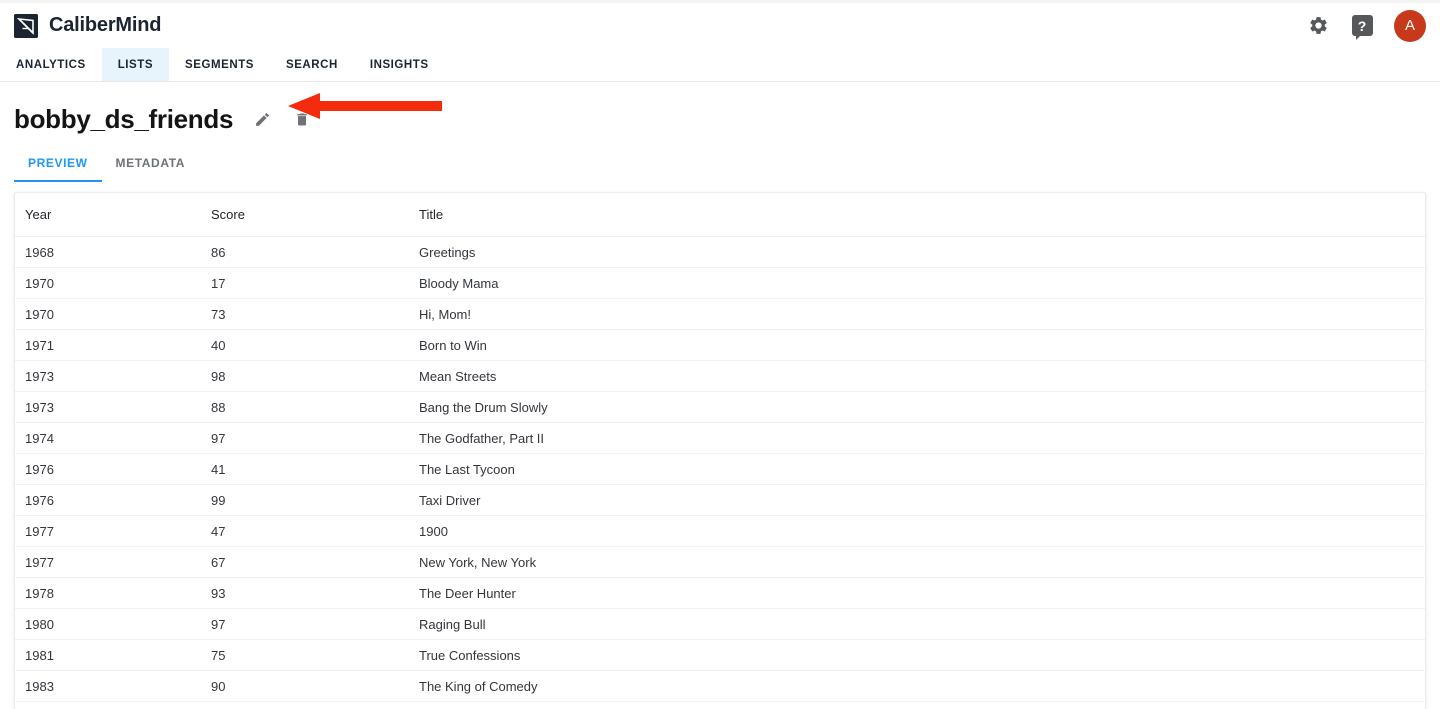 This screenshot has height=709, width=1440. What do you see at coordinates (315, 531) in the screenshot?
I see `table-cell-score: 47` at bounding box center [315, 531].